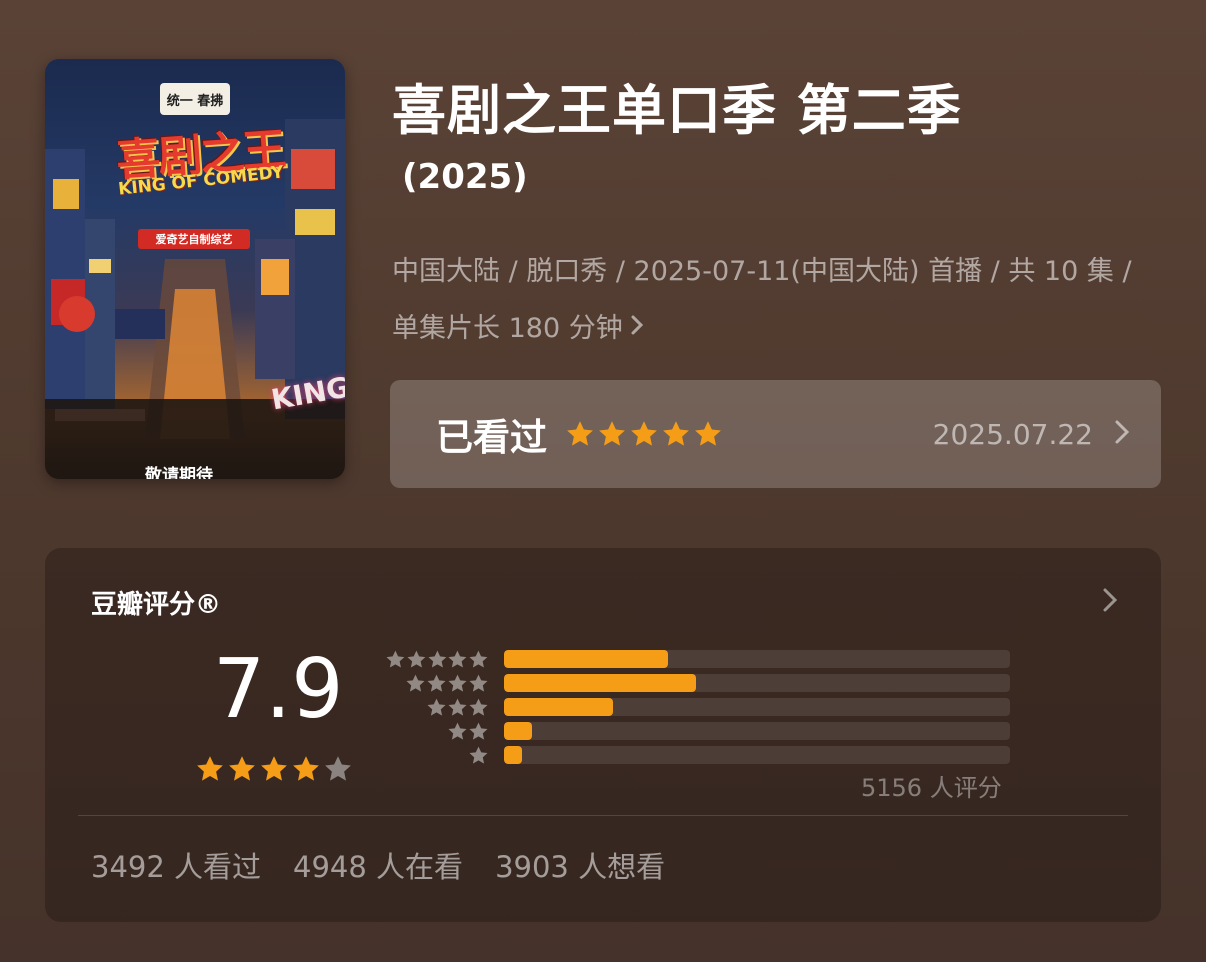  What do you see at coordinates (603, 815) in the screenshot?
I see `divider` at bounding box center [603, 815].